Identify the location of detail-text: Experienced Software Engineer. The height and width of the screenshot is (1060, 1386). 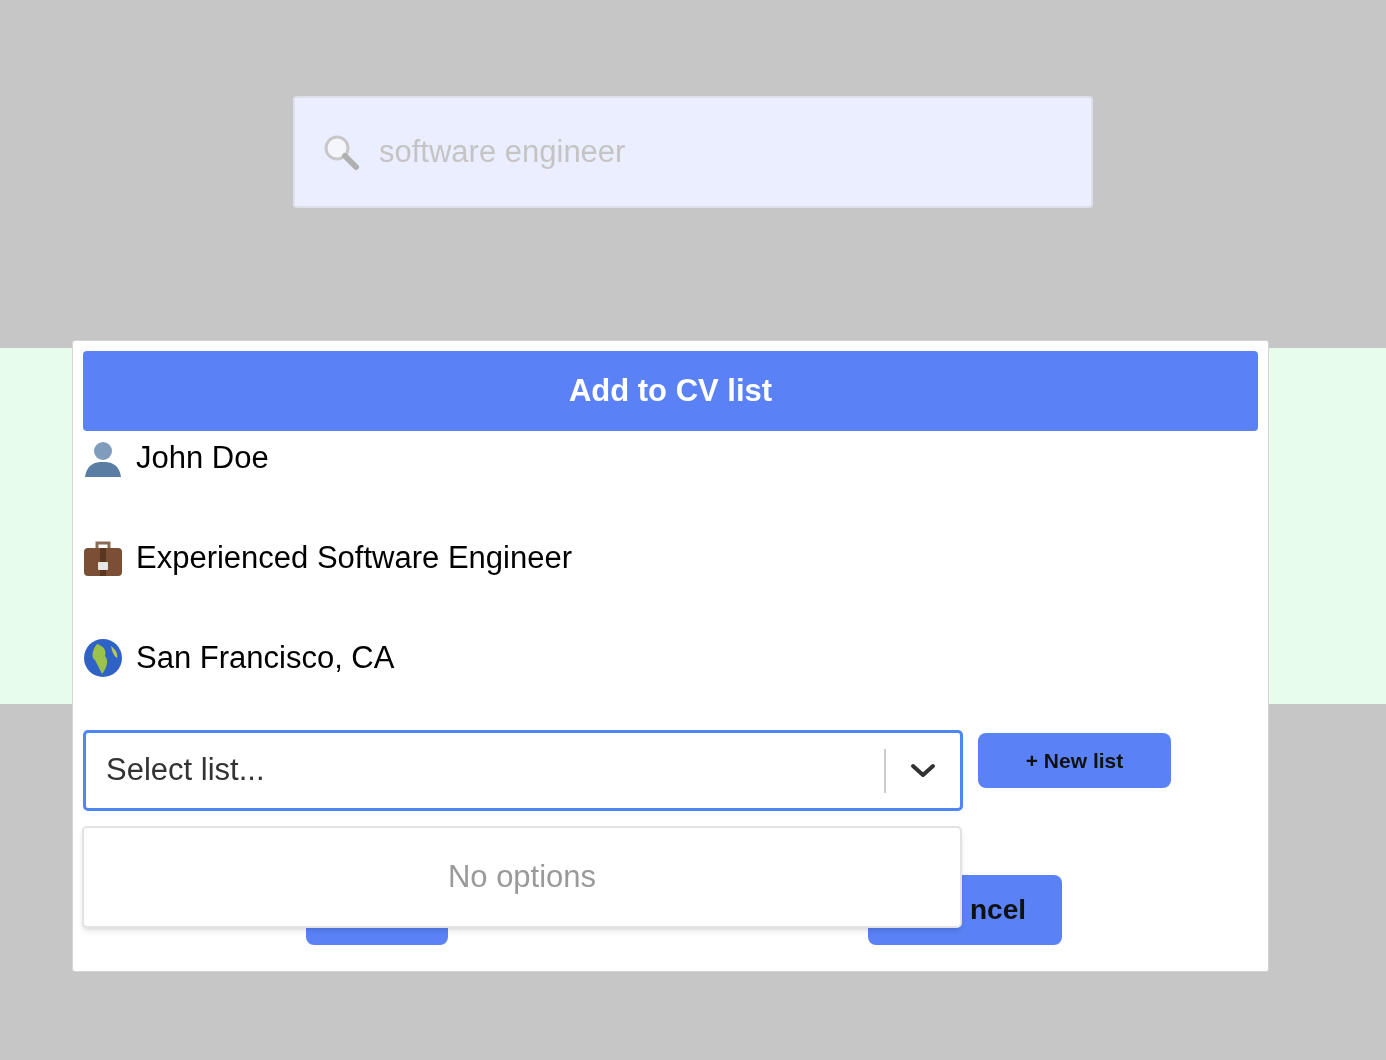
(354, 557).